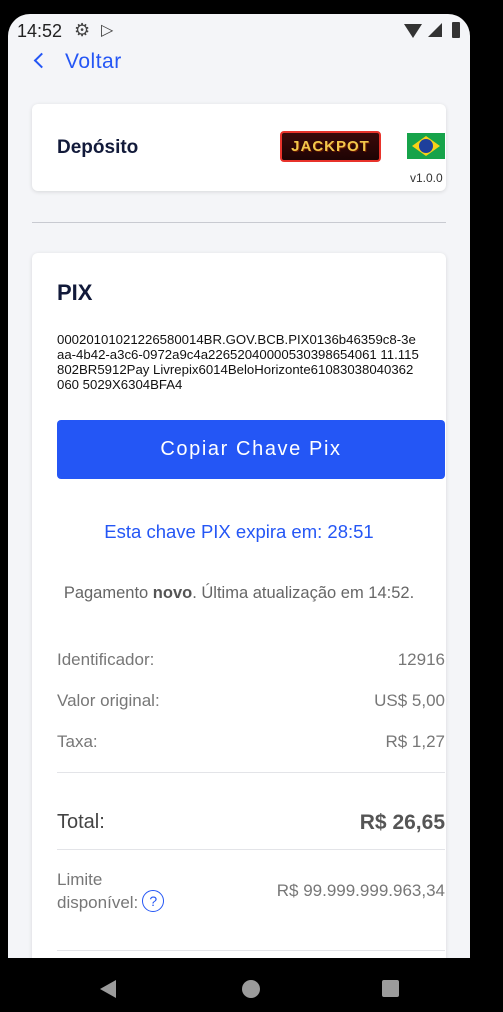  I want to click on page-title: Depósito, so click(98, 147).